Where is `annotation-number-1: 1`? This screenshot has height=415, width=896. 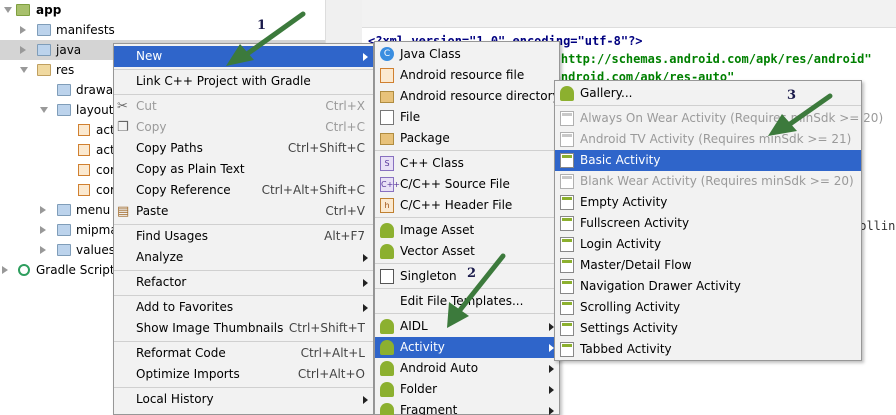
annotation-number-1: 1 is located at coordinates (262, 25).